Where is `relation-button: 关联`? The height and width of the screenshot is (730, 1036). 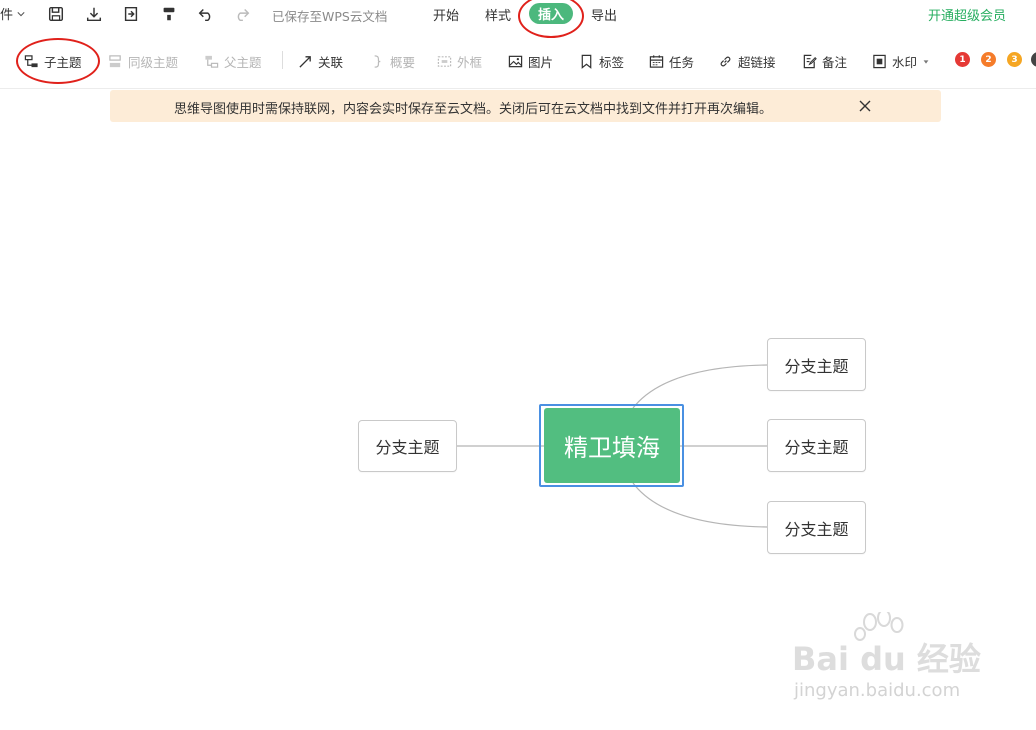 relation-button: 关联 is located at coordinates (320, 61).